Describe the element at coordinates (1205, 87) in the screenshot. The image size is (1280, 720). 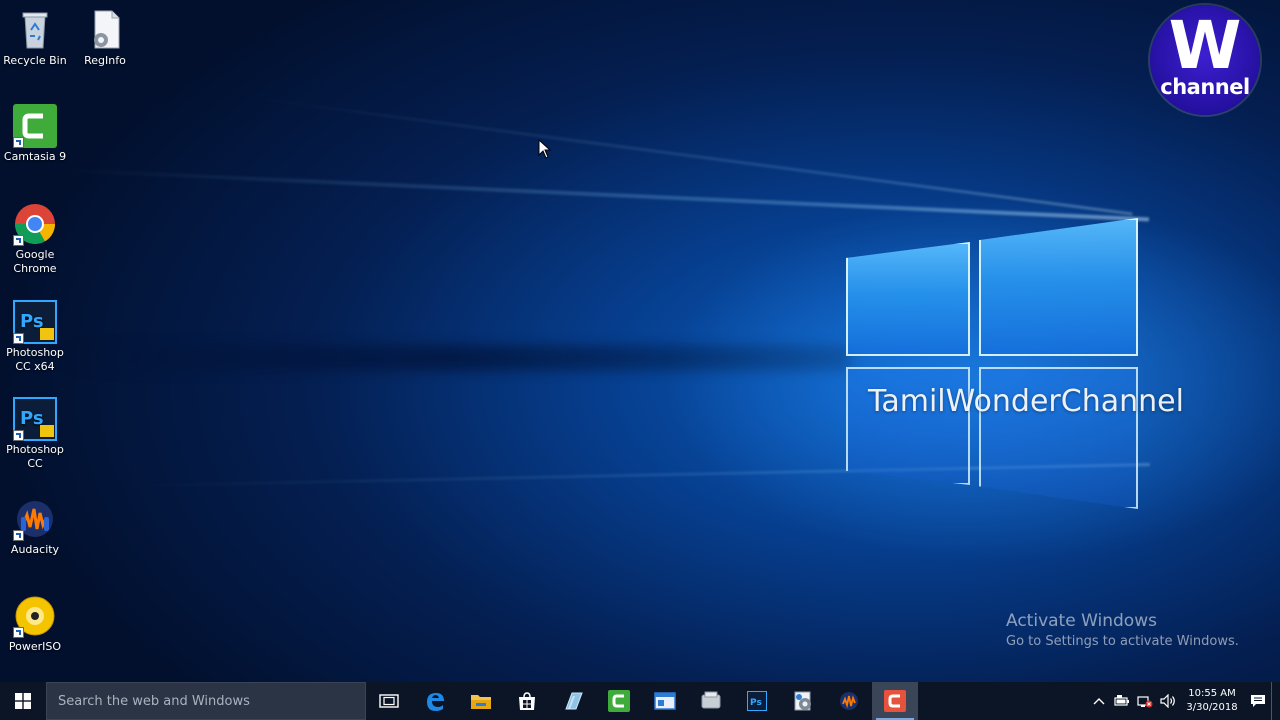
I see `channel-logo-word: channel` at that location.